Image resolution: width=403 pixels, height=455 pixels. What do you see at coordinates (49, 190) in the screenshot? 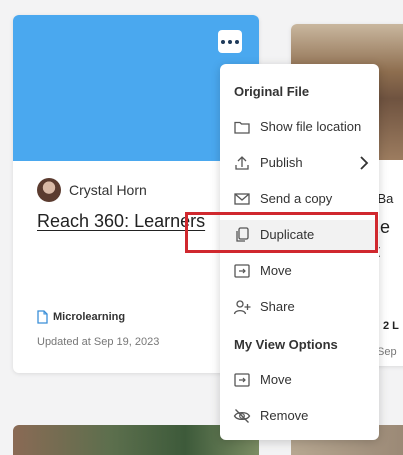
I see `avatar` at bounding box center [49, 190].